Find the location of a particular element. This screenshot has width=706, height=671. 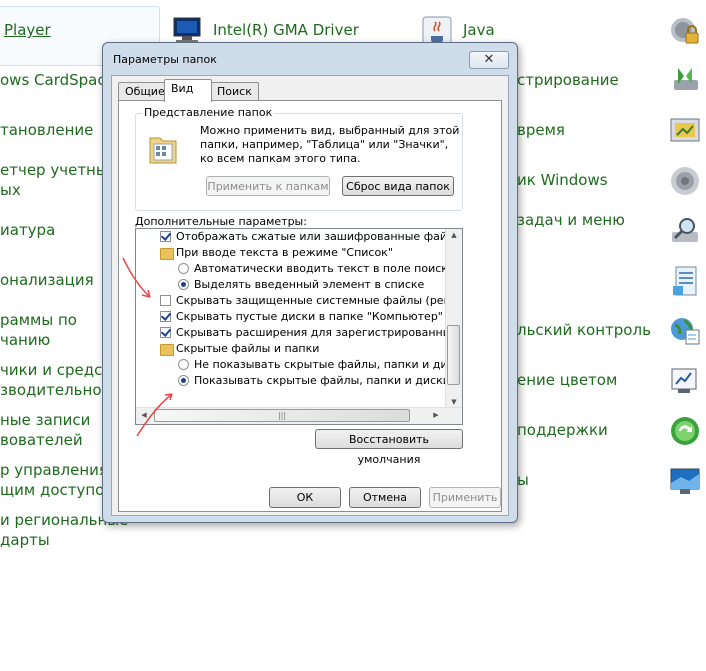

cp-link-credential-manager-2: ых is located at coordinates (10, 190).